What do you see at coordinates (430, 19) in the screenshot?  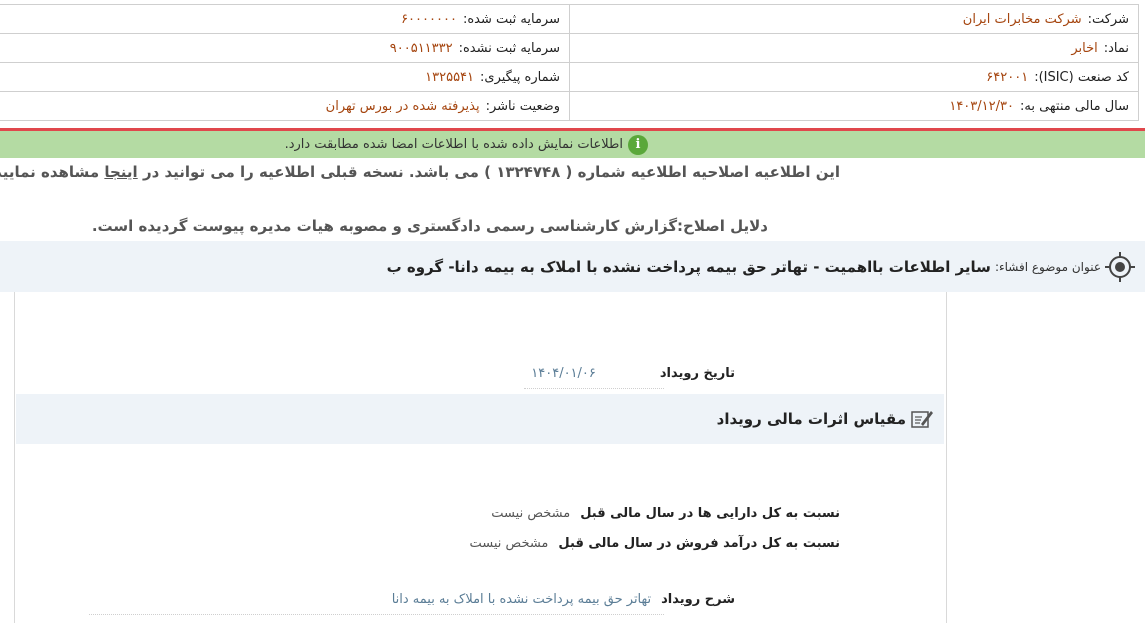 I see `registered-capital-value: ۶۰۰۰۰۰۰۰` at bounding box center [430, 19].